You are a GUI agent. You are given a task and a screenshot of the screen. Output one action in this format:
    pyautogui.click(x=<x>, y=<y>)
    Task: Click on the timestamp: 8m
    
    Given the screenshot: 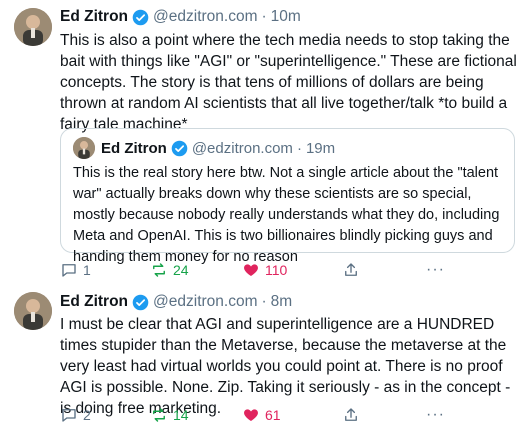 What is the action you would take?
    pyautogui.click(x=282, y=302)
    